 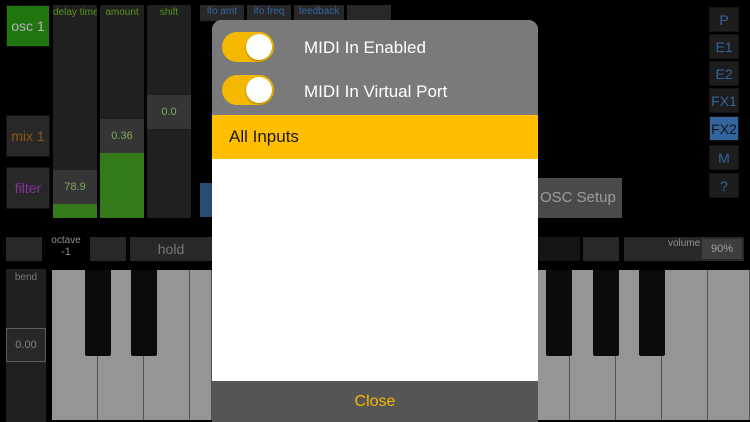 What do you see at coordinates (375, 67) in the screenshot?
I see `modal-header: MIDI In Enabled MIDI In Virtual Port` at bounding box center [375, 67].